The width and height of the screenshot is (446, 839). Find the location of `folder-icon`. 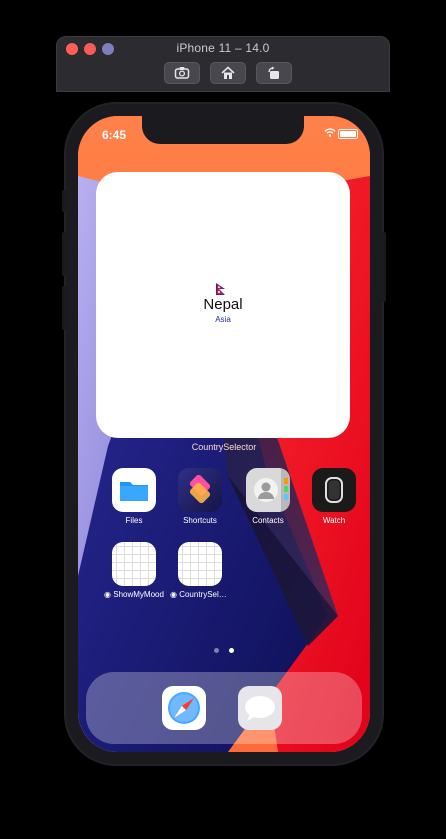

folder-icon is located at coordinates (134, 490).